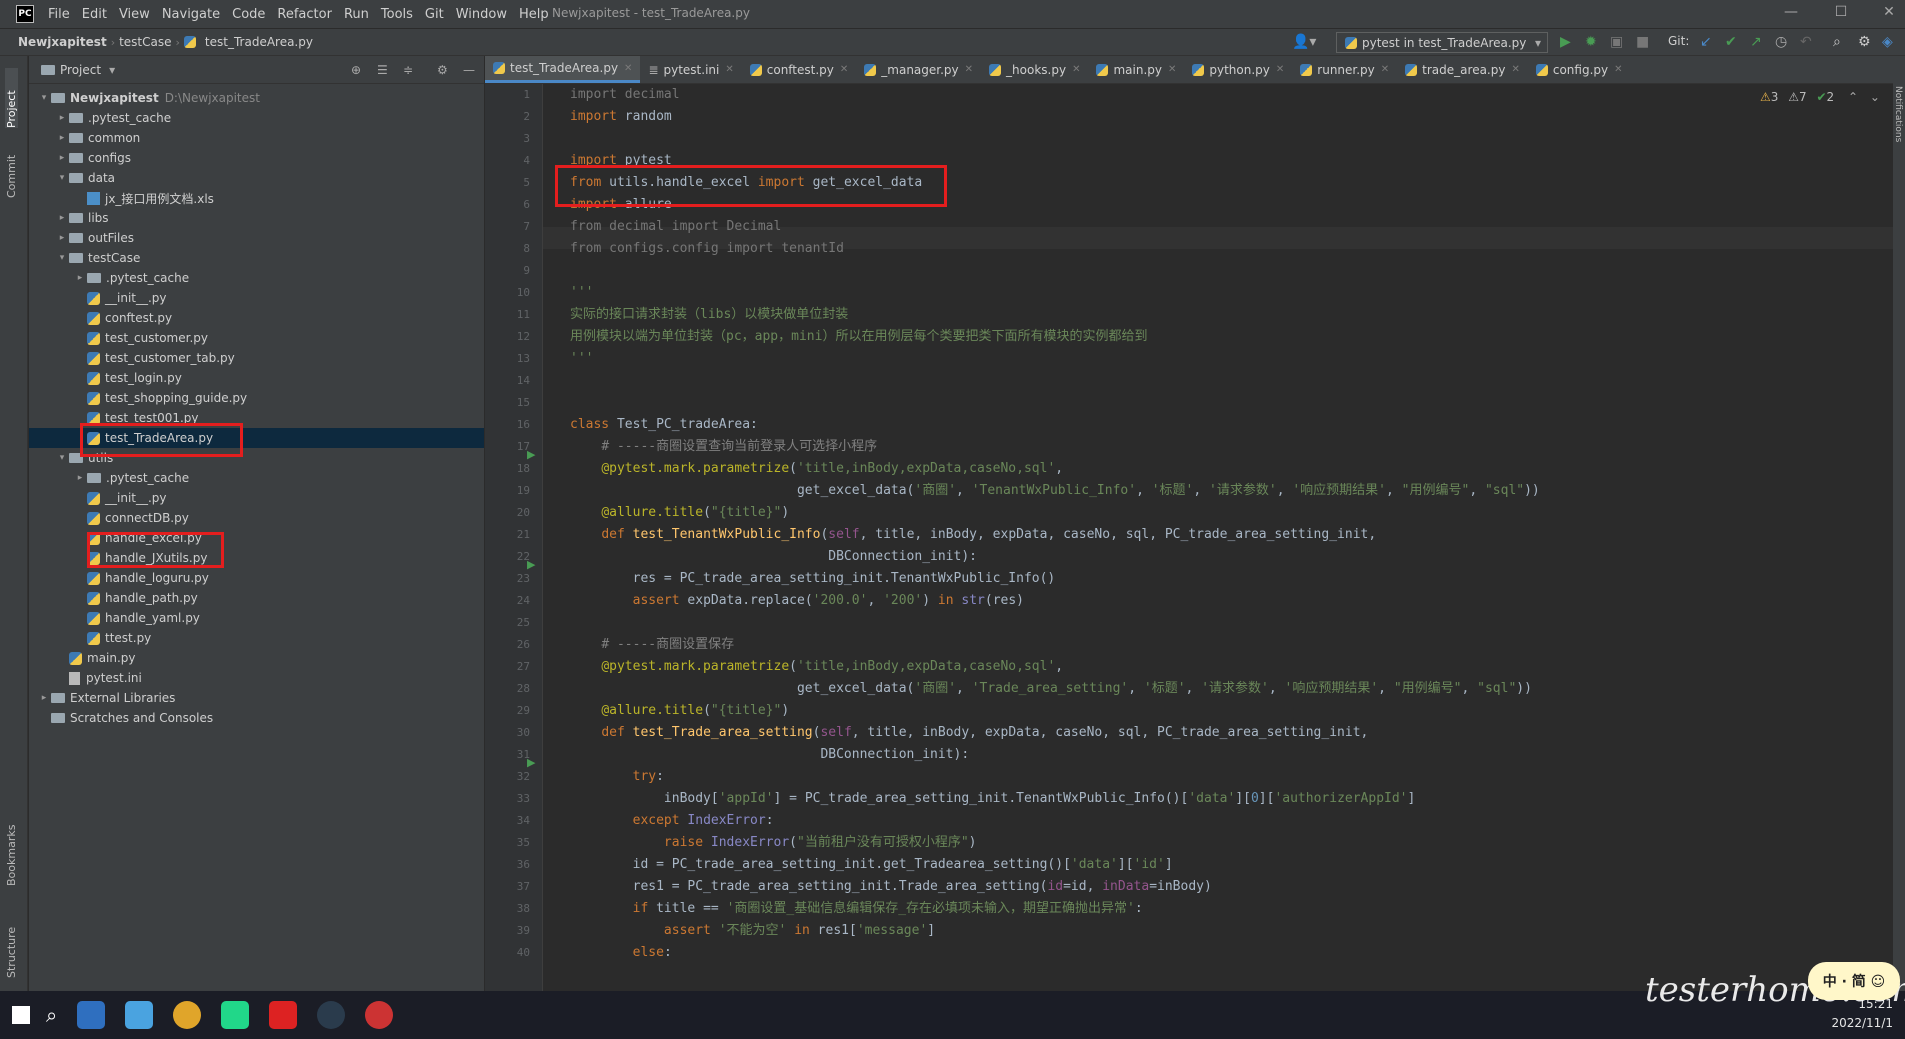 The height and width of the screenshot is (1039, 1905). Describe the element at coordinates (113, 598) in the screenshot. I see `tree-item: handle_path.py` at that location.